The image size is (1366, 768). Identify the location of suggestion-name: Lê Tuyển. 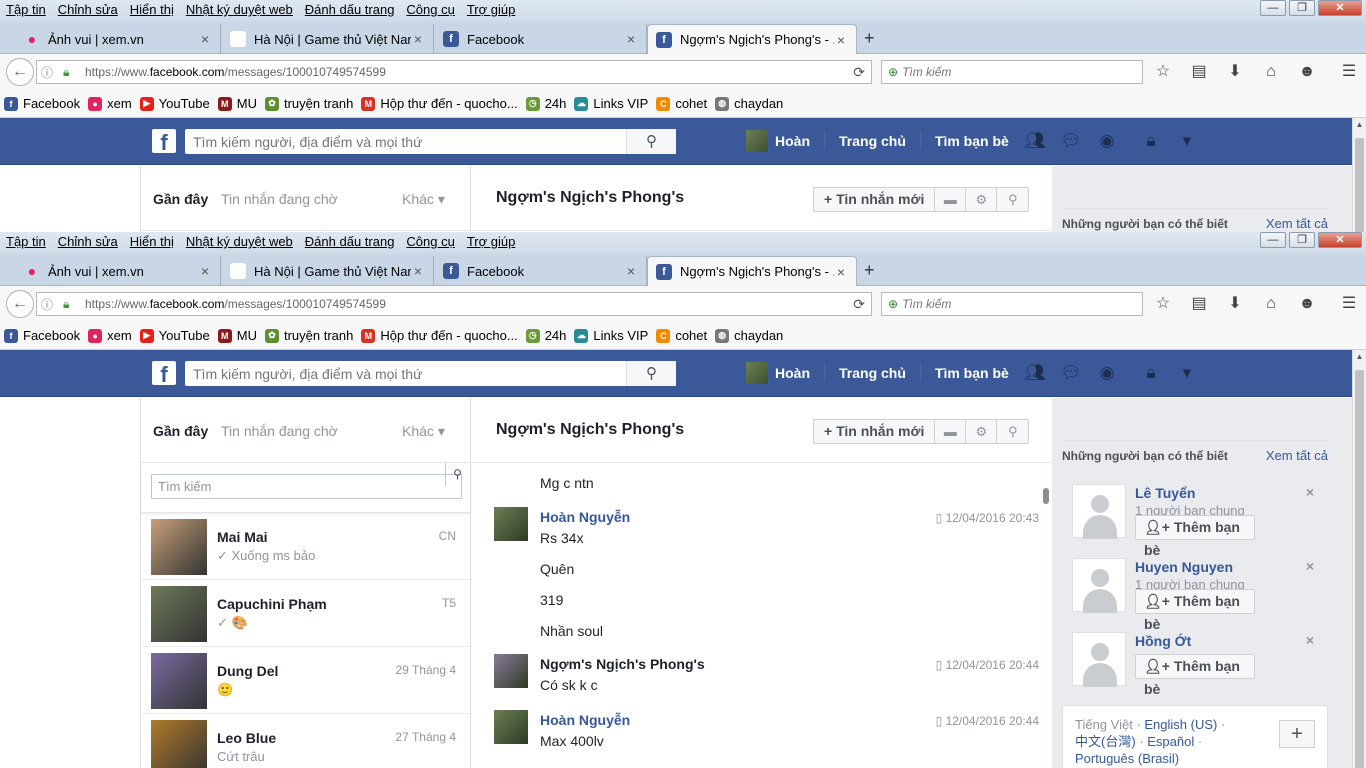
(1165, 493).